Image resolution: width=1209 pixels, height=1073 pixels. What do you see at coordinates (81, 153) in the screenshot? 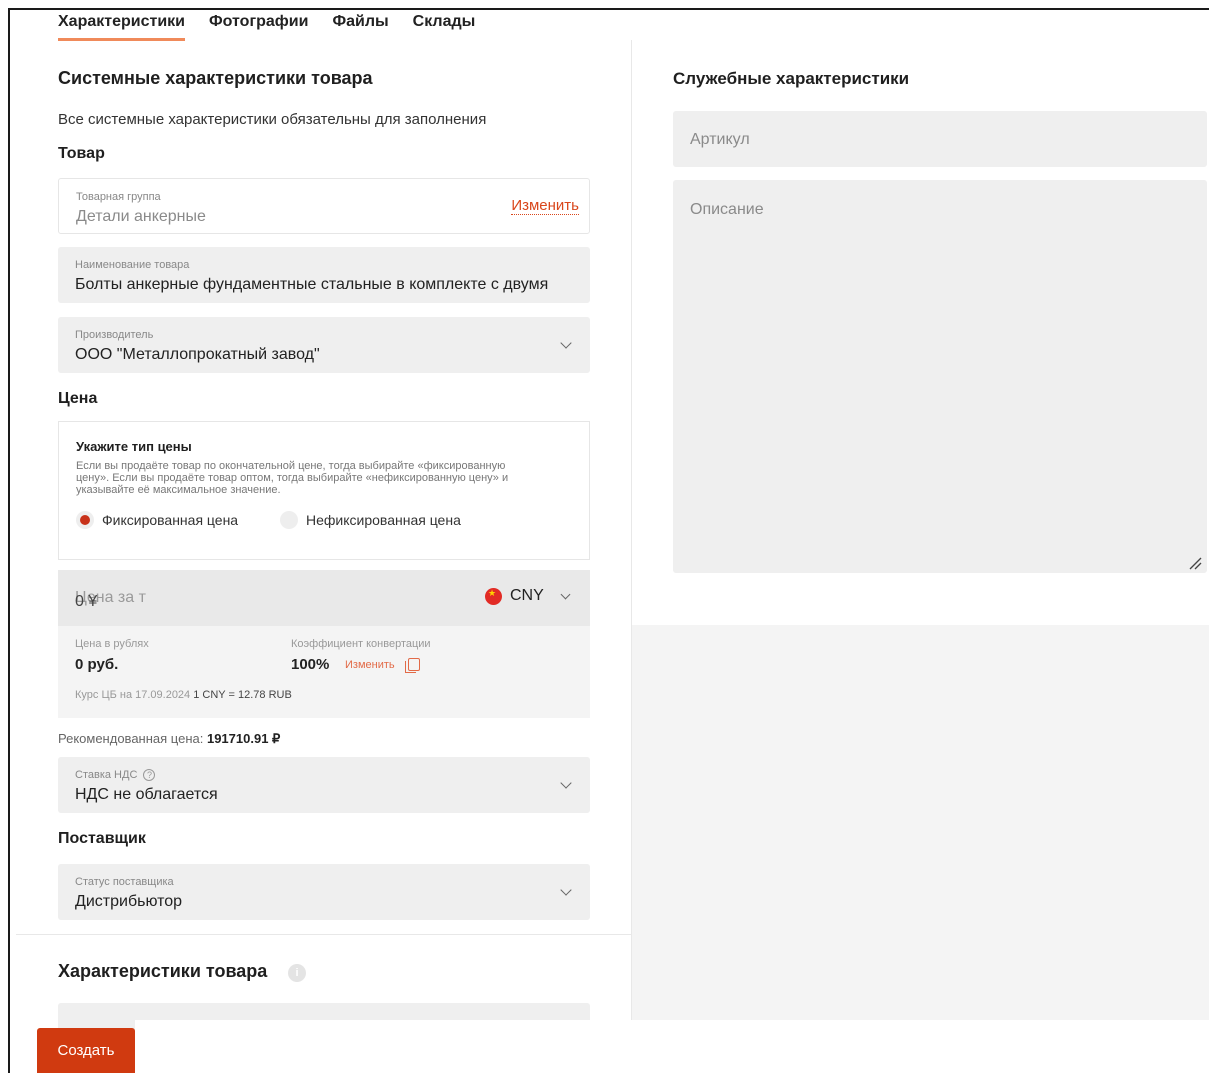
I see `product-heading: Товар` at bounding box center [81, 153].